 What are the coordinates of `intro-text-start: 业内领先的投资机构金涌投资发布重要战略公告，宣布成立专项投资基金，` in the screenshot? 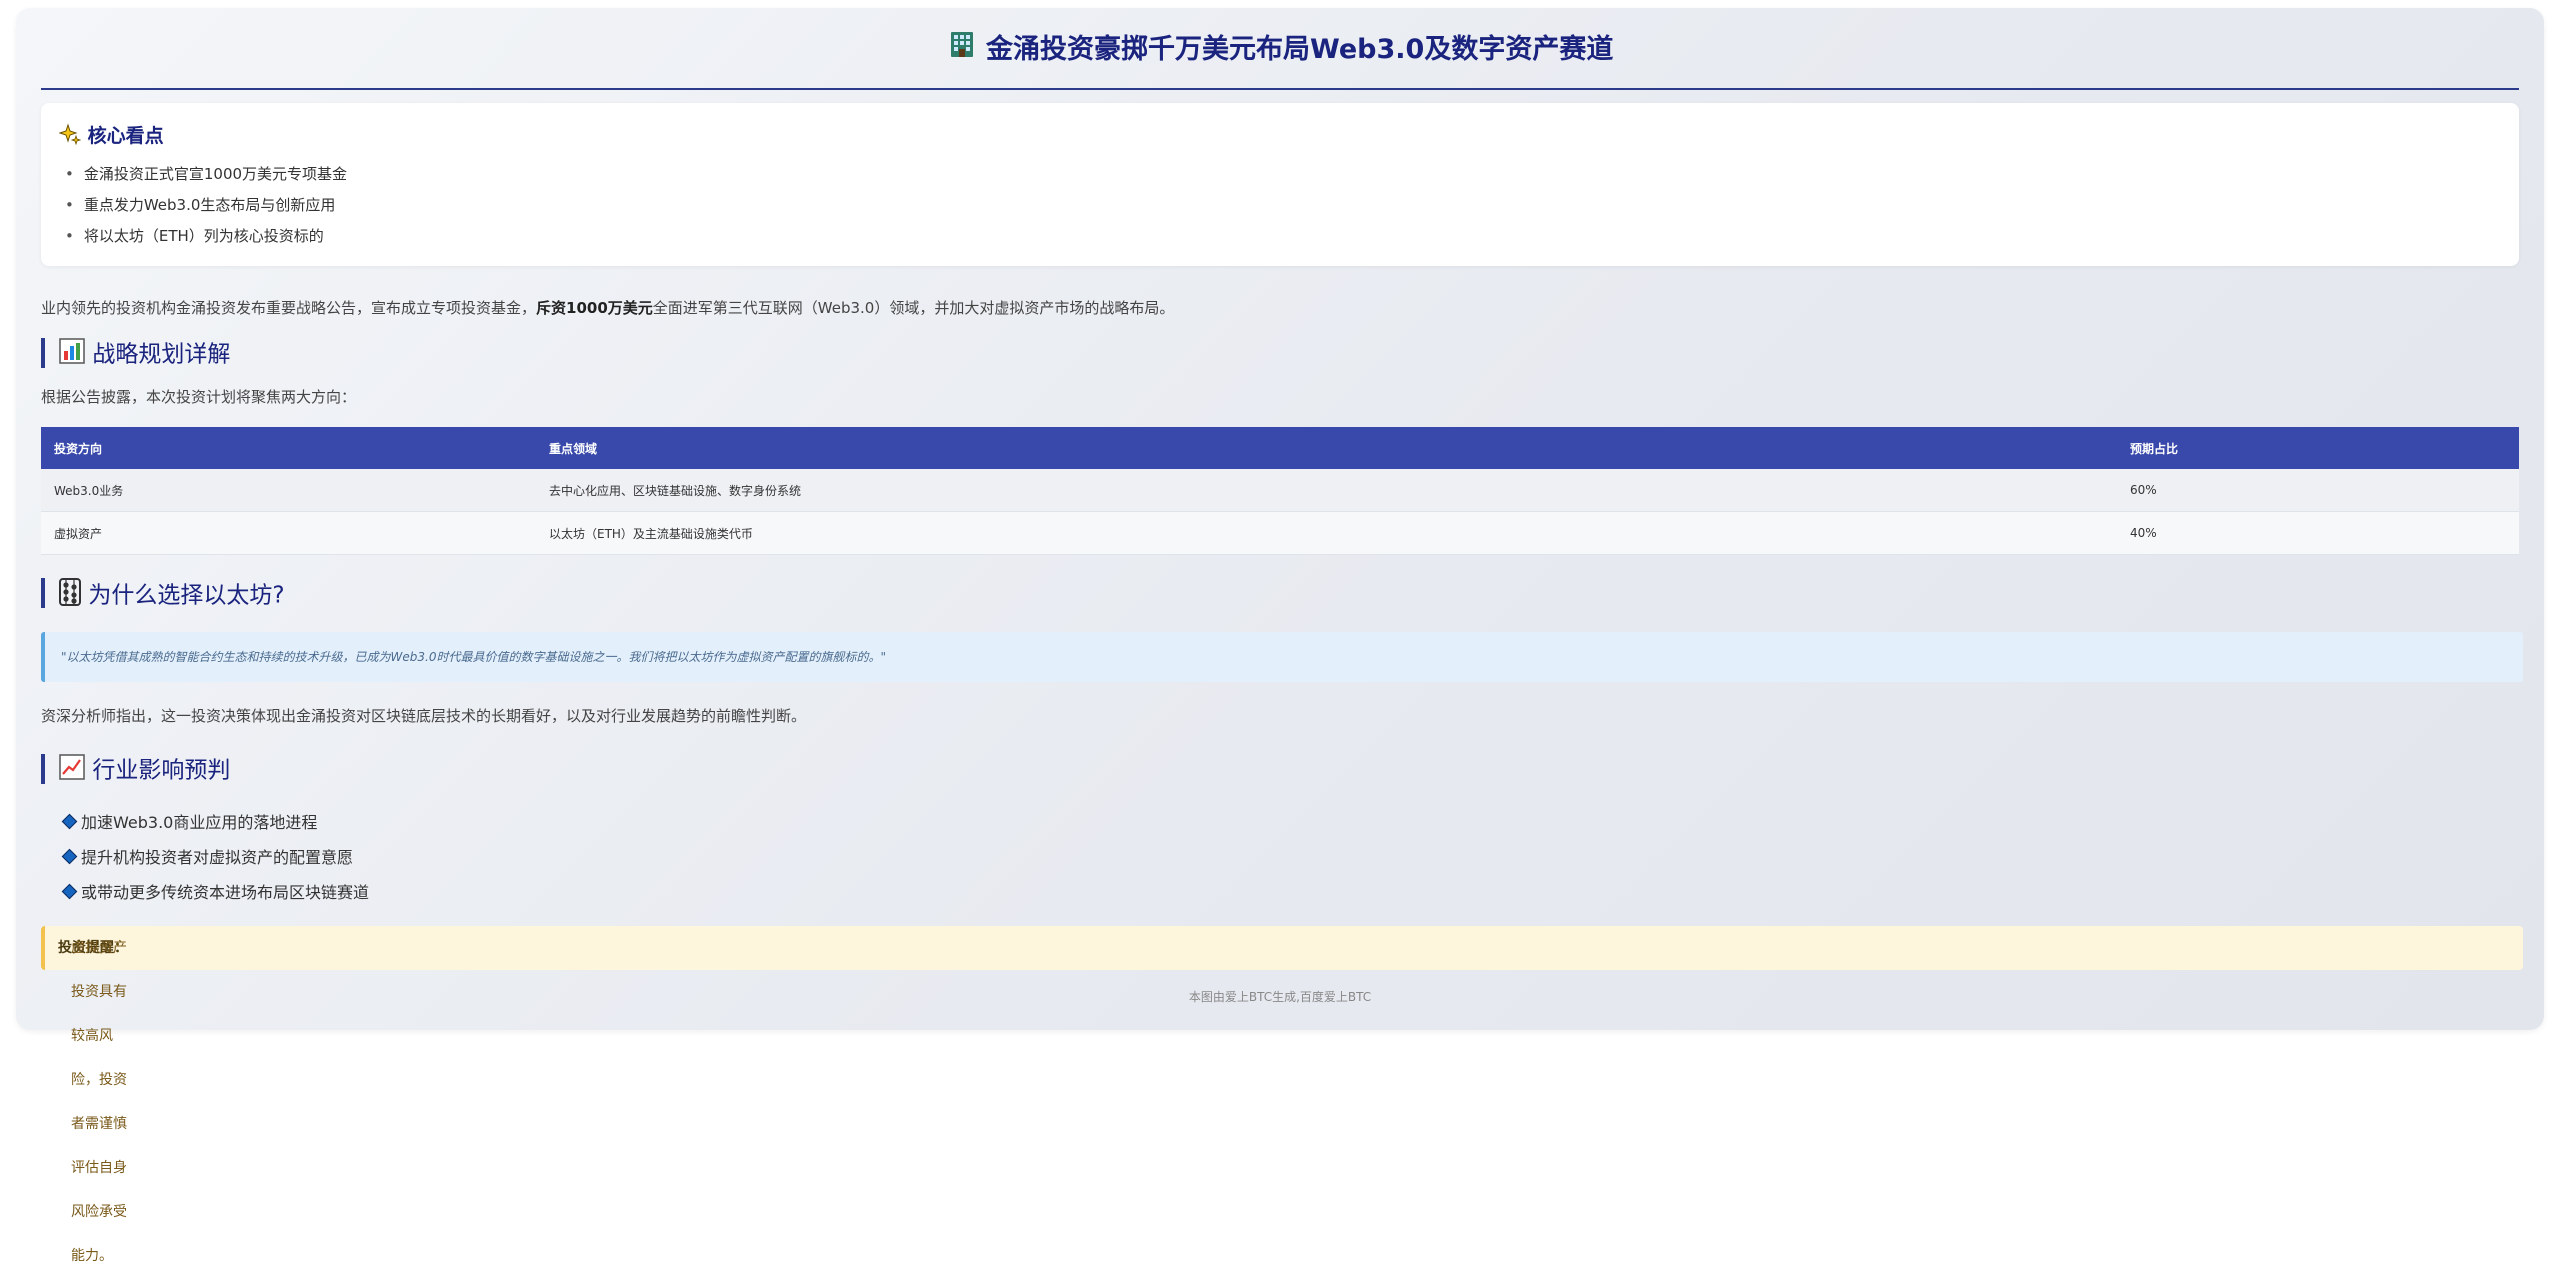 It's located at (289, 308).